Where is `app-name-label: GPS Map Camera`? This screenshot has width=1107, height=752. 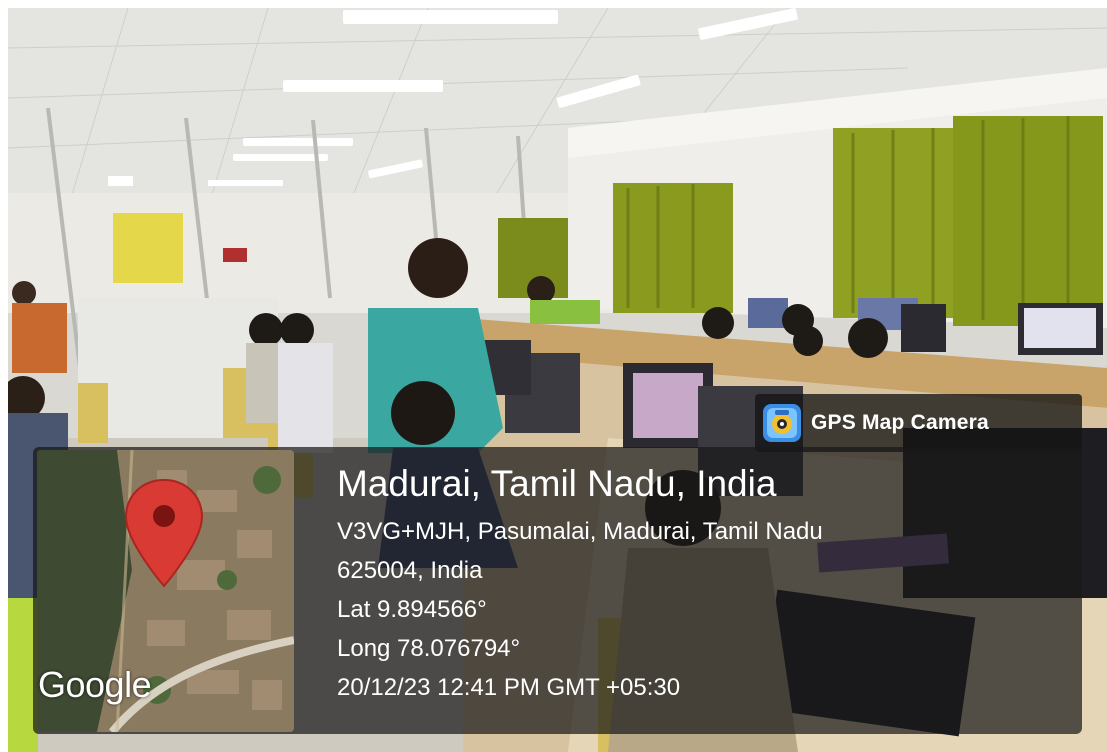 app-name-label: GPS Map Camera is located at coordinates (900, 422).